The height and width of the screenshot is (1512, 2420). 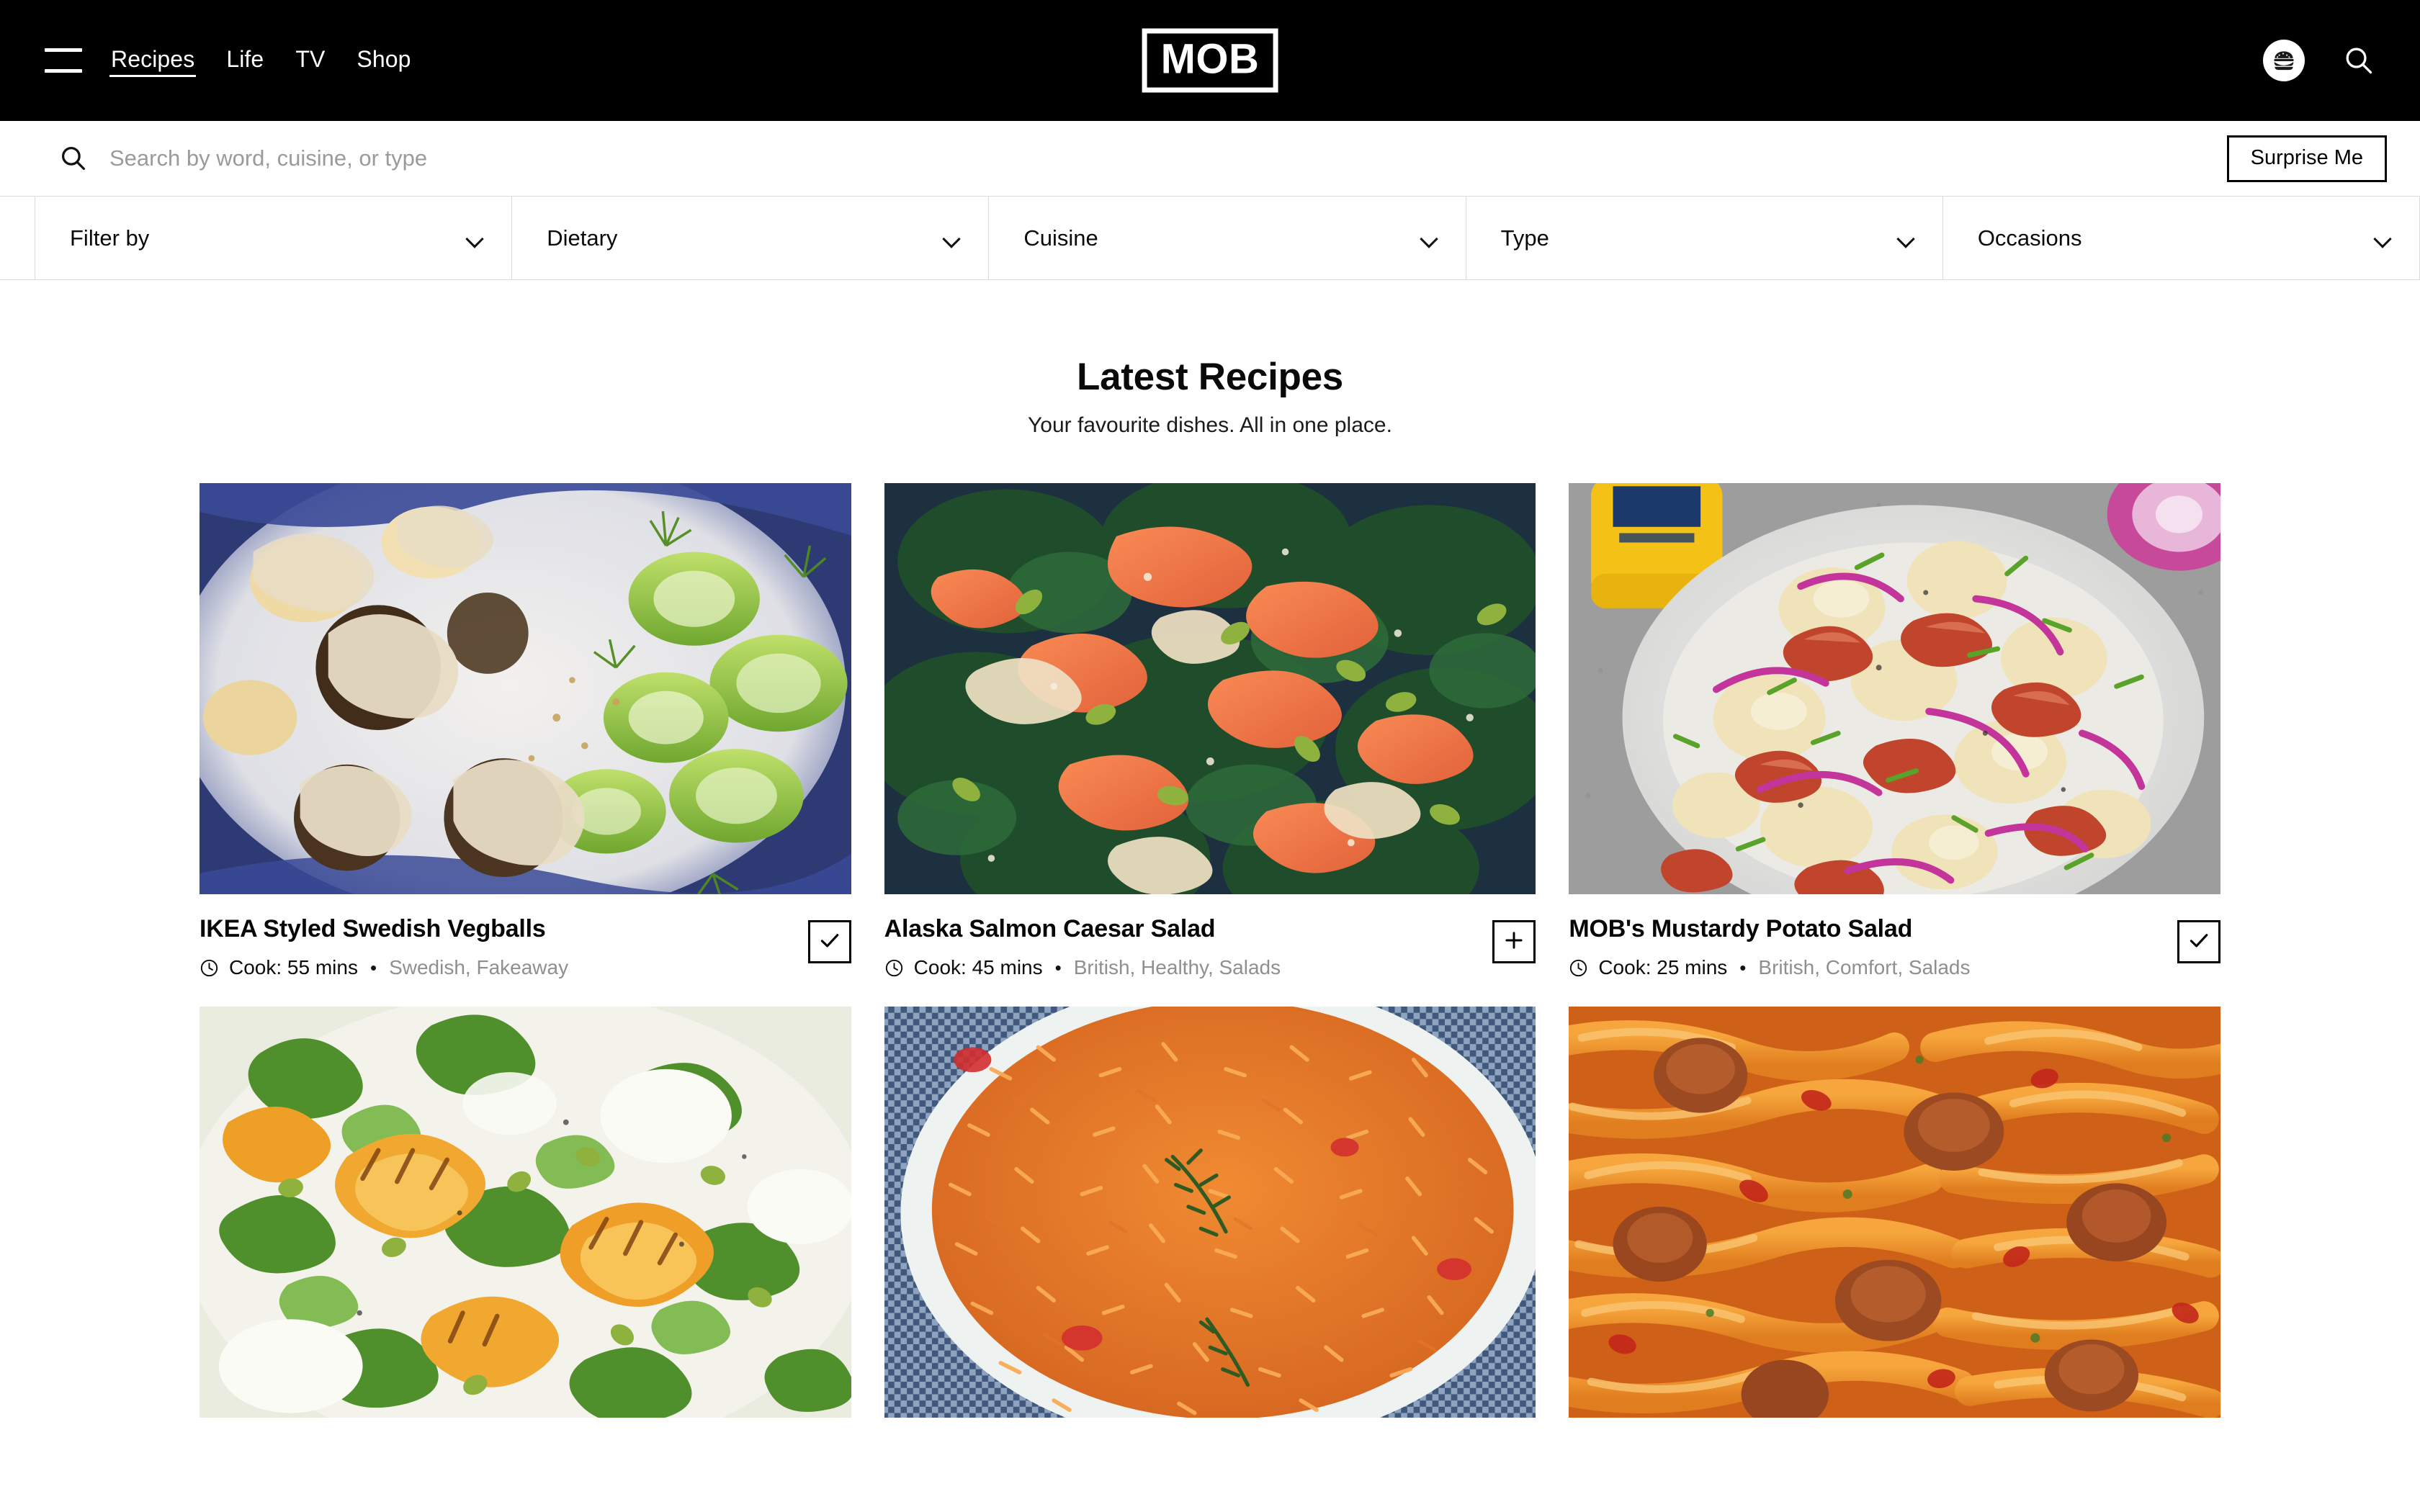 I want to click on filter-bar: Filter by Dietary Cuisine Type Occasions, so click(x=1210, y=238).